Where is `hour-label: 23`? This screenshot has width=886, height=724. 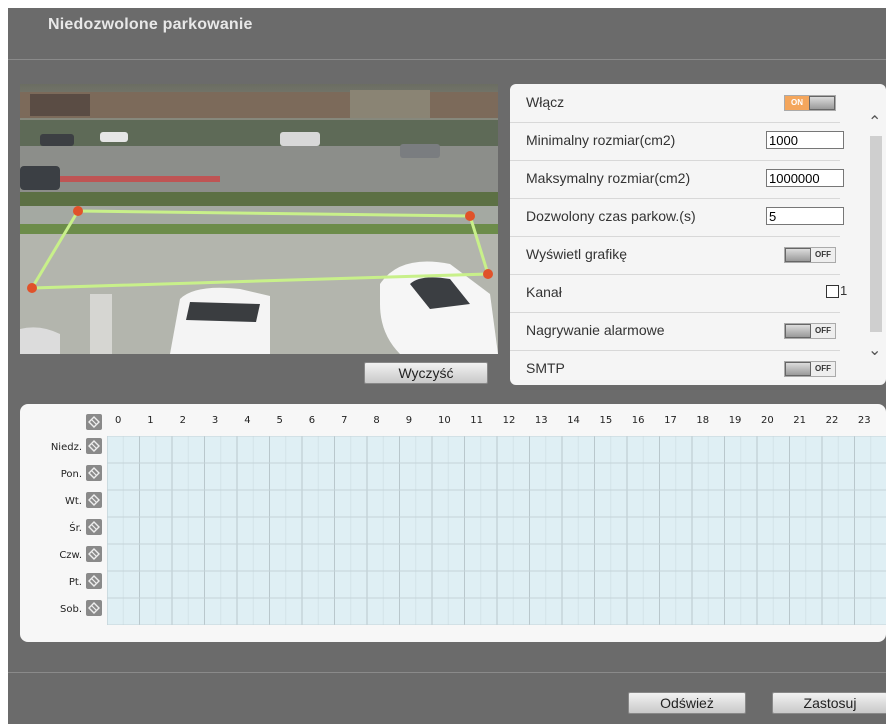
hour-label: 23 is located at coordinates (864, 420).